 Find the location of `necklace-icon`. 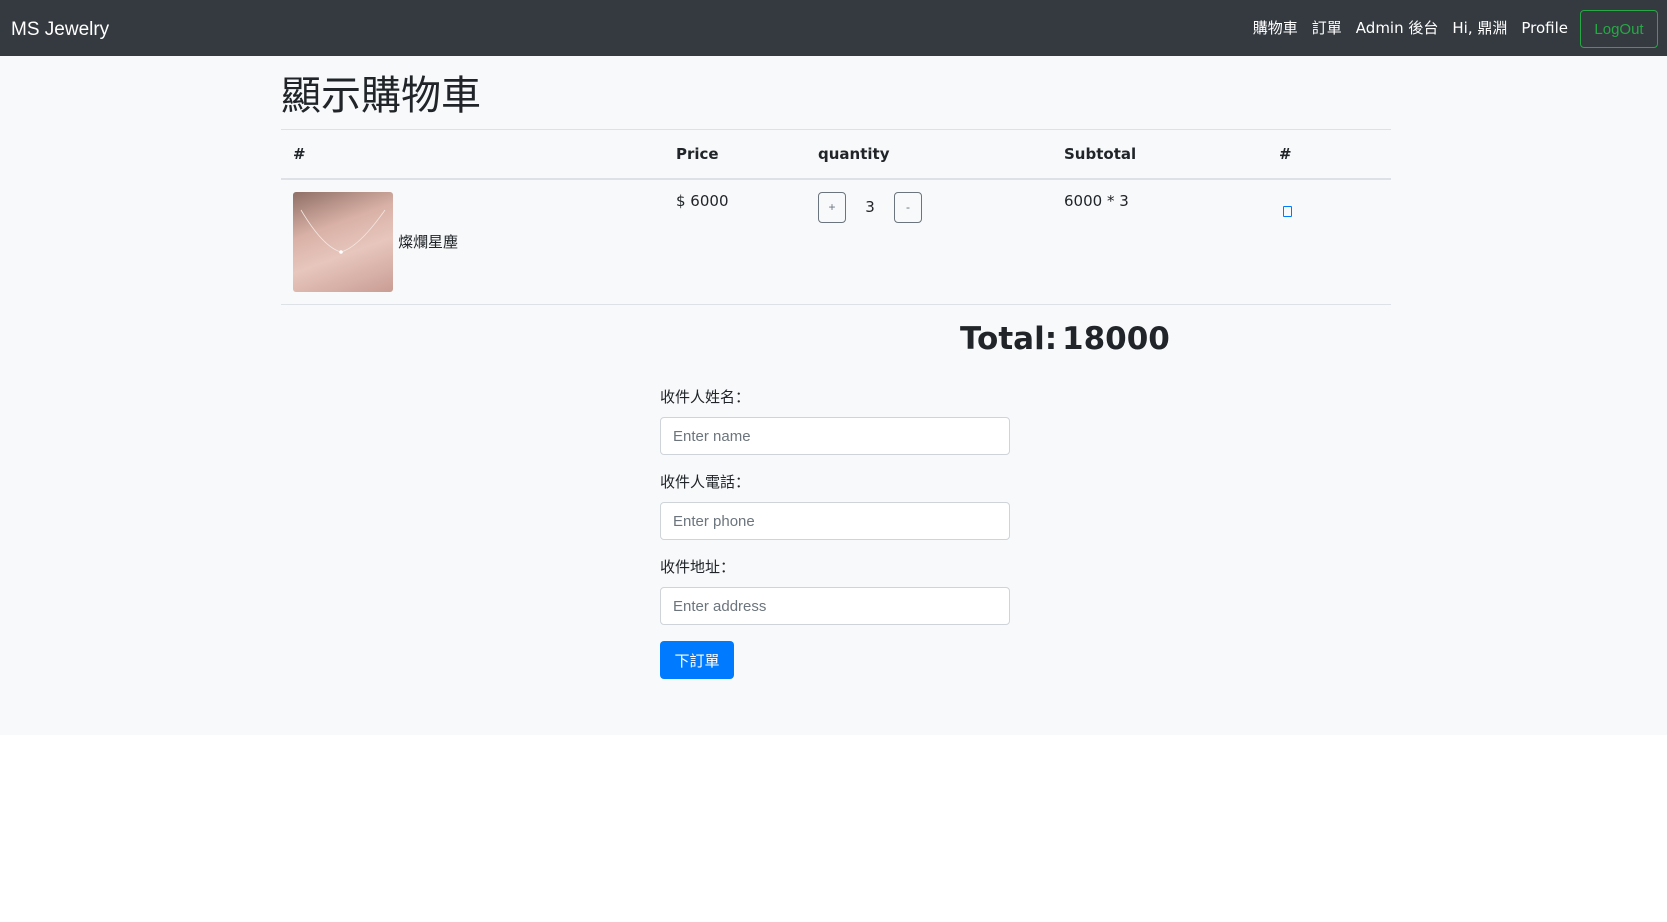

necklace-icon is located at coordinates (343, 231).